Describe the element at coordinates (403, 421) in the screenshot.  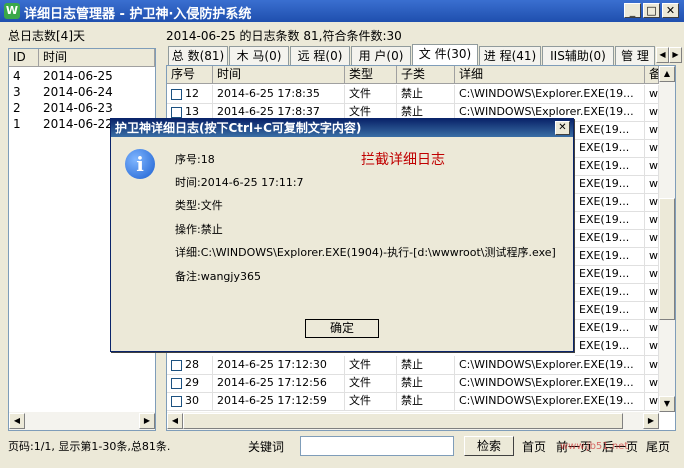
I see `hscroll-thumb` at that location.